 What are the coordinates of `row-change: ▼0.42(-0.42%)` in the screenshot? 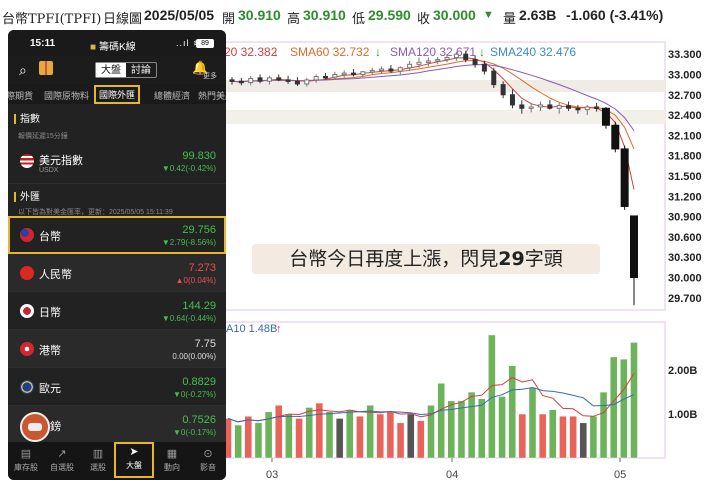 It's located at (188, 168).